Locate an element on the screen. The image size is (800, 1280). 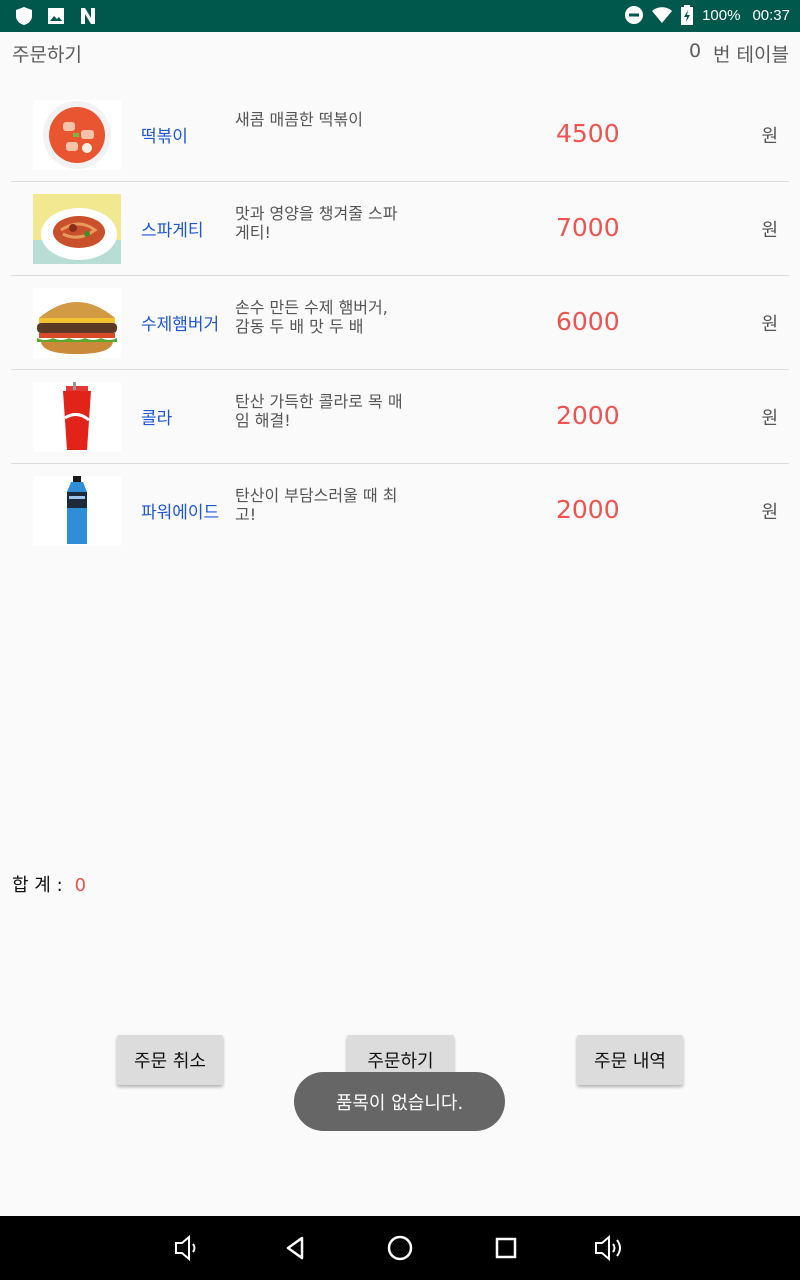
recents-icon is located at coordinates (506, 1248).